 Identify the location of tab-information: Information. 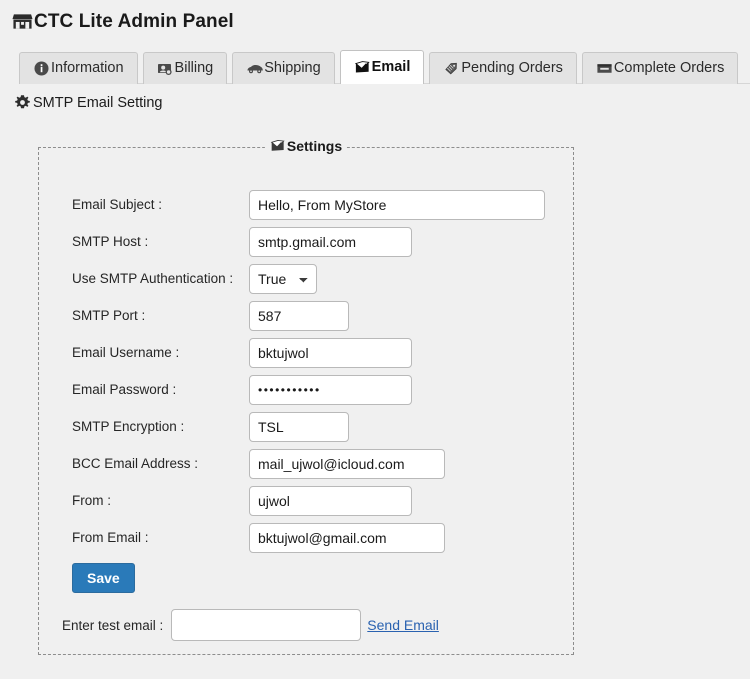
(78, 68).